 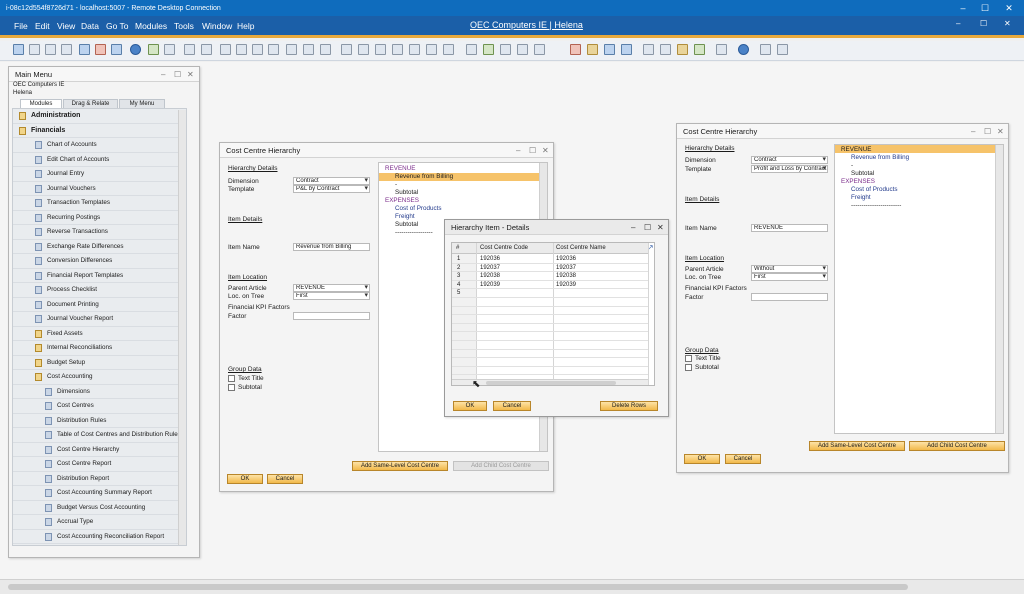 What do you see at coordinates (217, 26) in the screenshot?
I see `menu-window: Window` at bounding box center [217, 26].